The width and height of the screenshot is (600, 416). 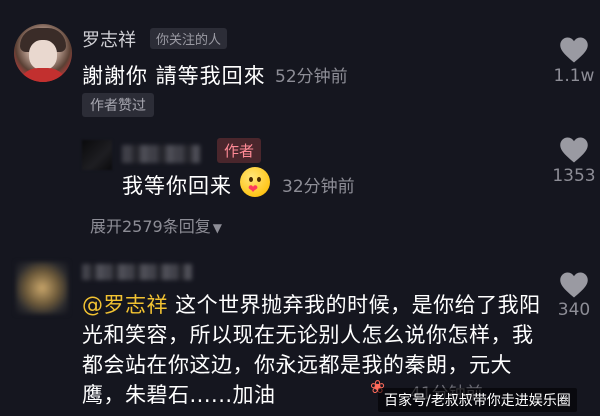 I want to click on like-count: 340, so click(x=574, y=310).